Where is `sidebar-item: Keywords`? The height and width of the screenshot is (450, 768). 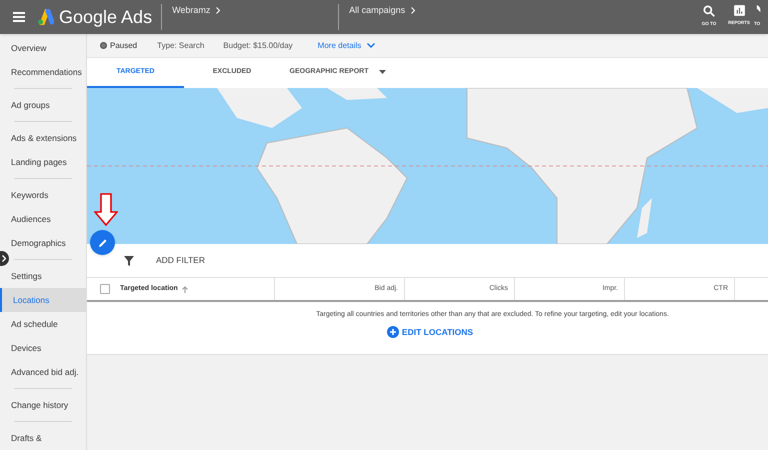 sidebar-item: Keywords is located at coordinates (43, 195).